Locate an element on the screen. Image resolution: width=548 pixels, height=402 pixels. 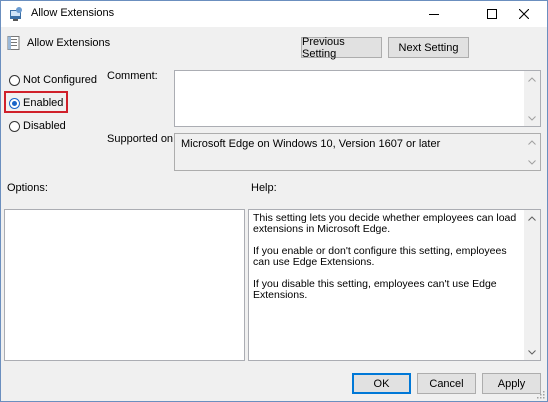
ok-button: OK is located at coordinates (381, 383).